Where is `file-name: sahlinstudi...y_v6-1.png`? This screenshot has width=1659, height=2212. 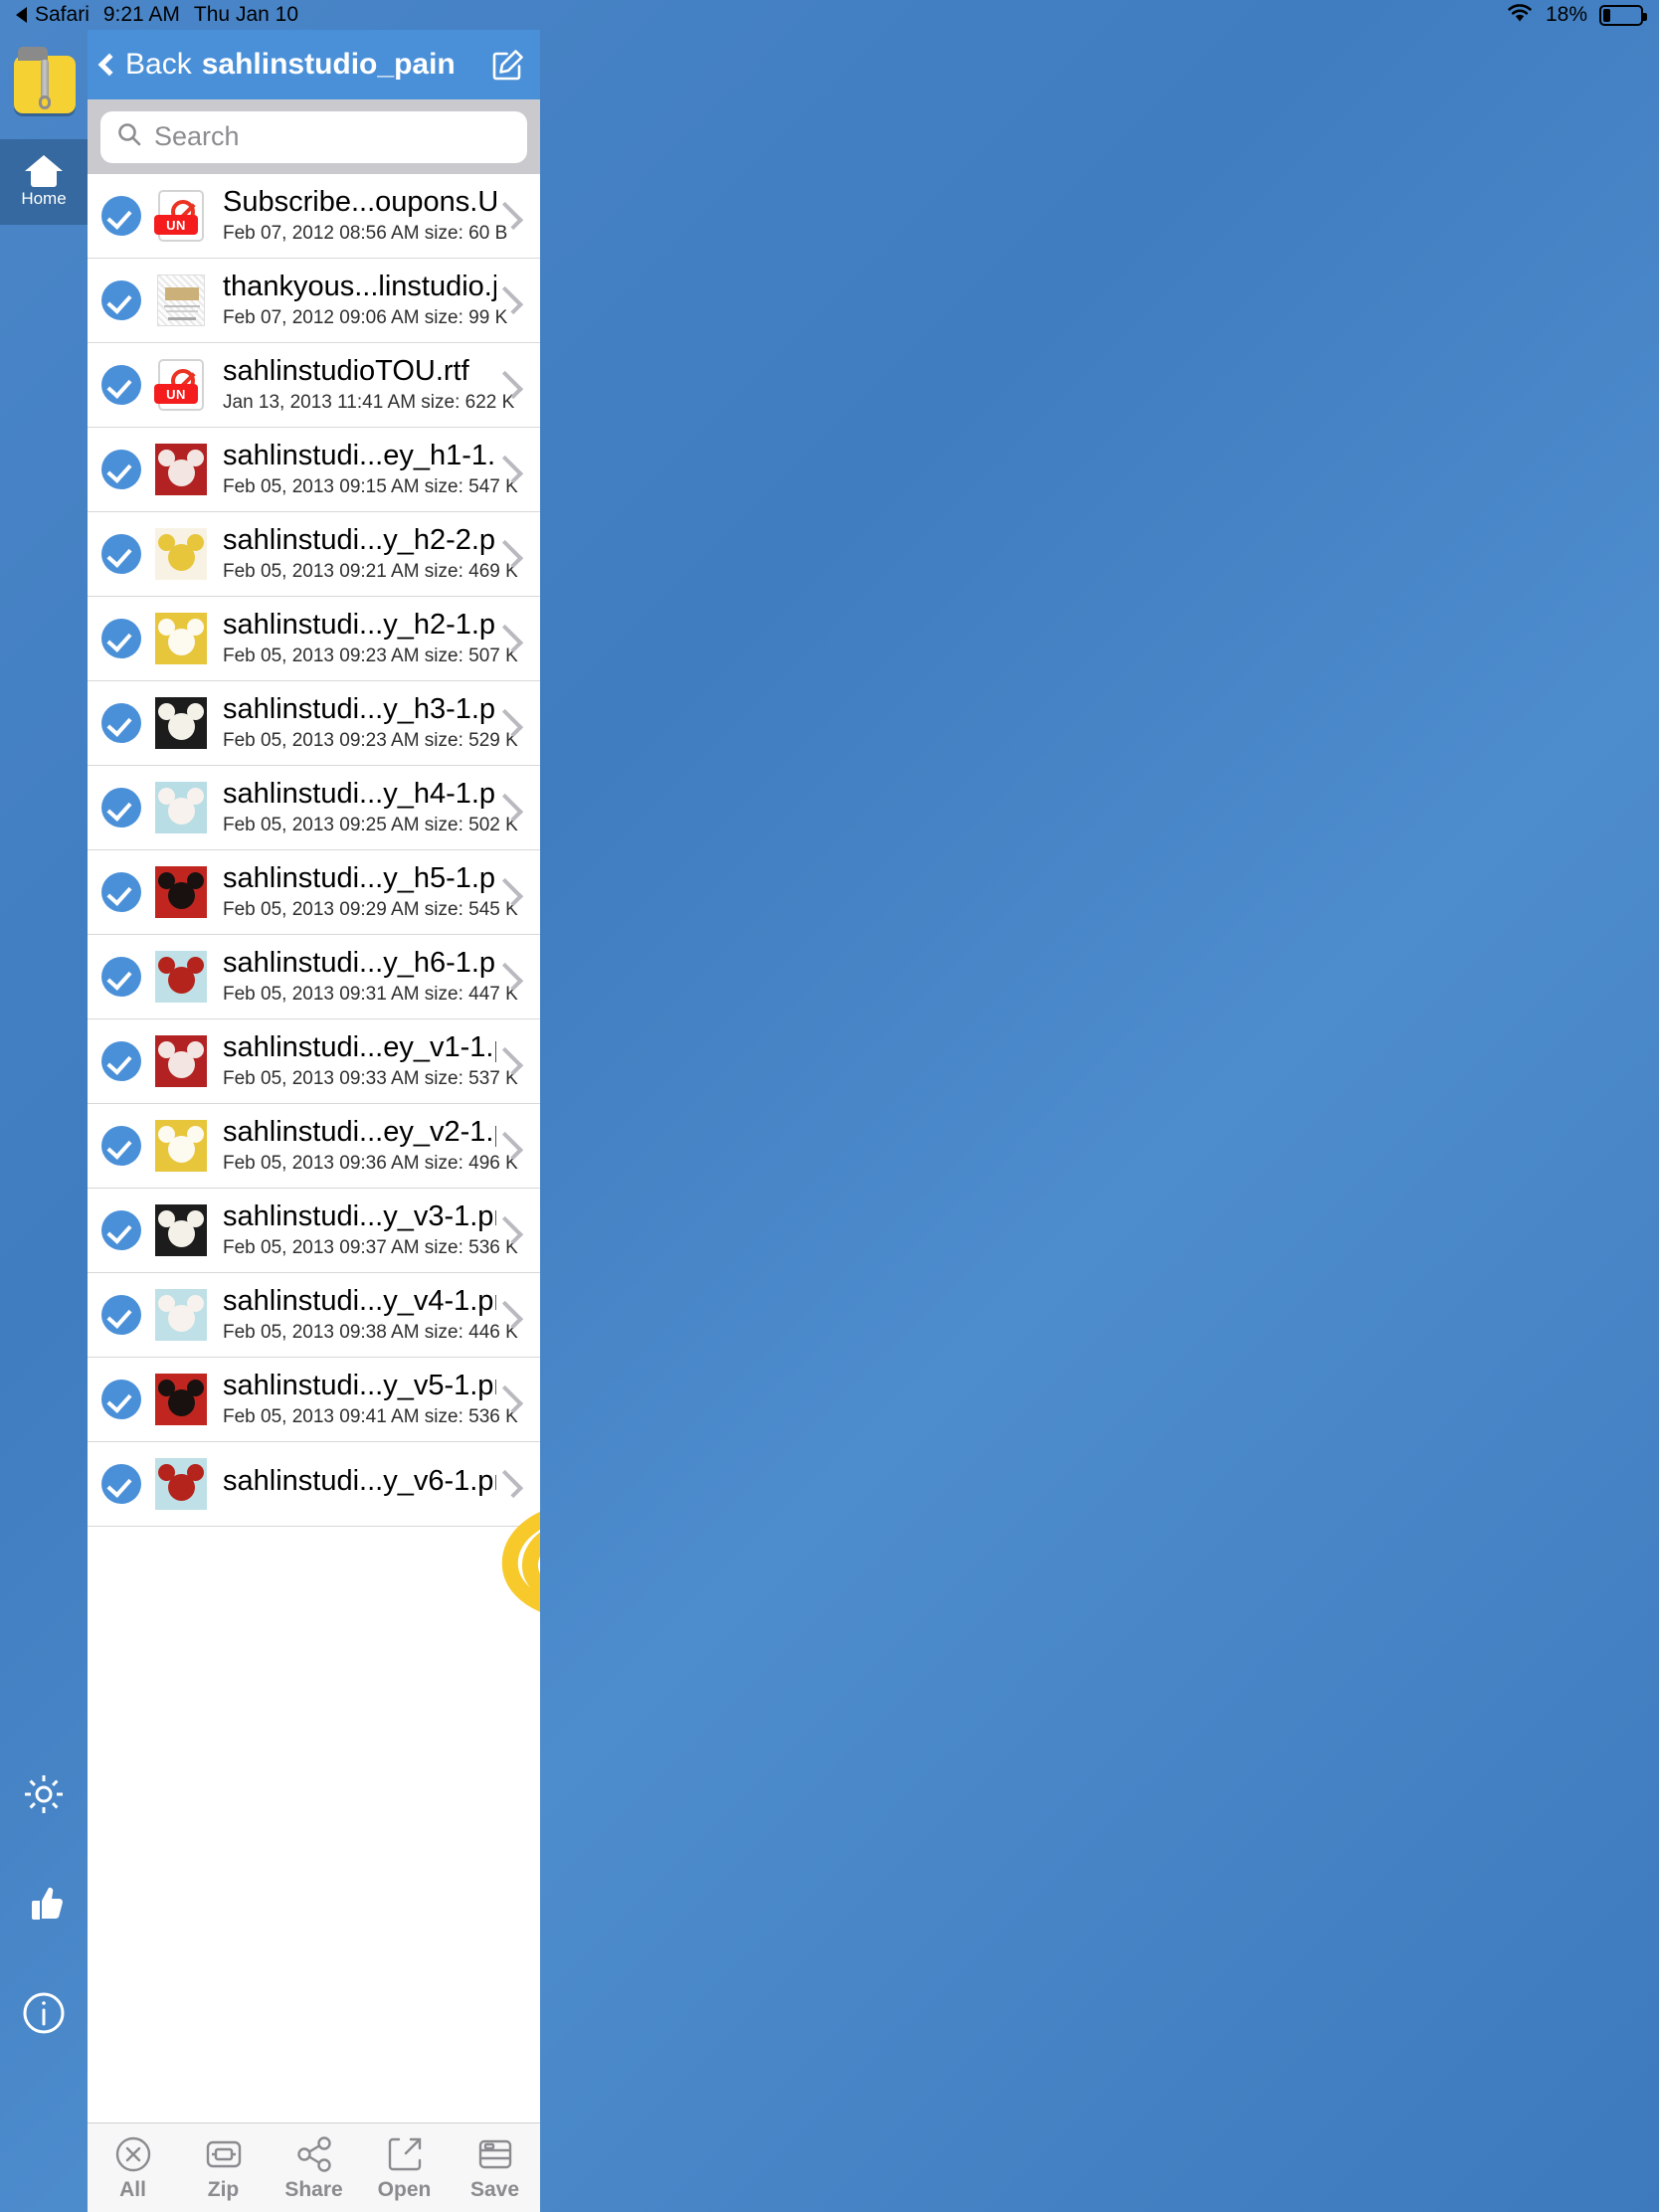
file-name: sahlinstudi...y_v6-1.png is located at coordinates (359, 1481).